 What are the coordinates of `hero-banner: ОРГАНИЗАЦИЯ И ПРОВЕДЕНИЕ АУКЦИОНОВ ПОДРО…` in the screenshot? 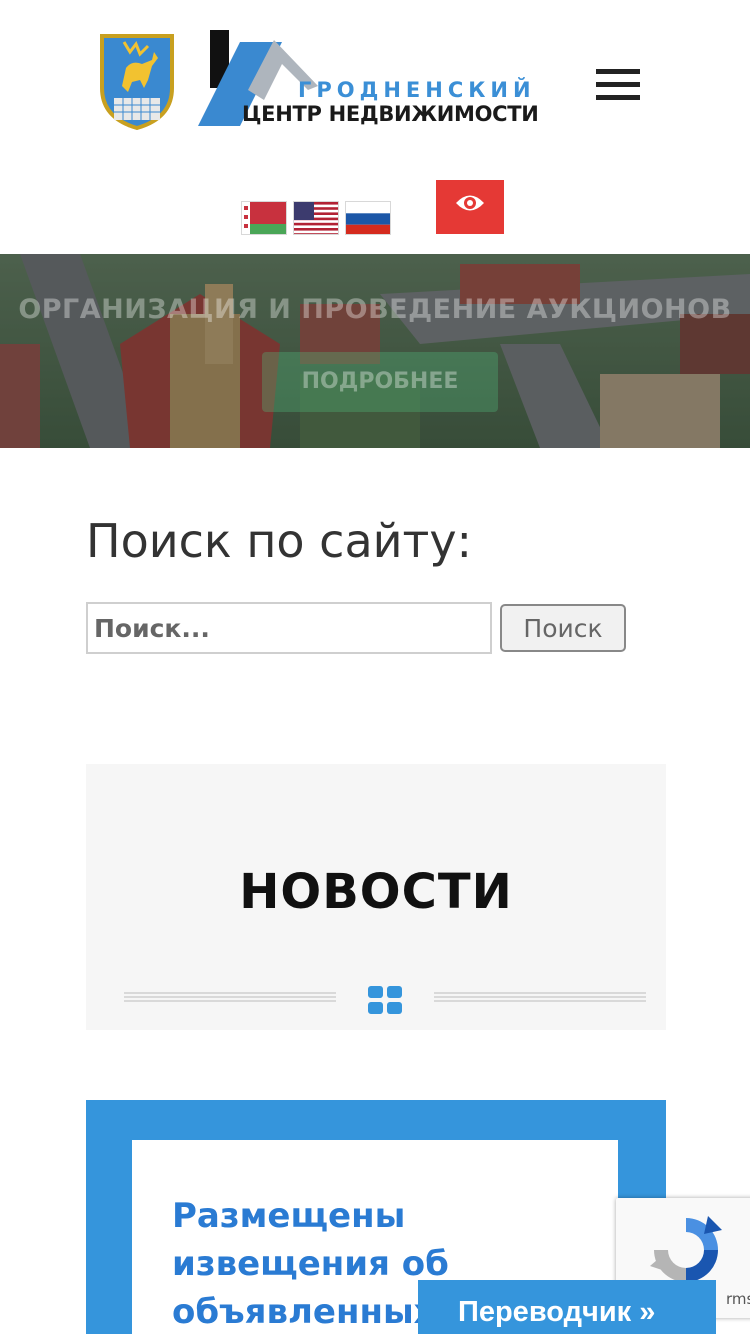 It's located at (375, 351).